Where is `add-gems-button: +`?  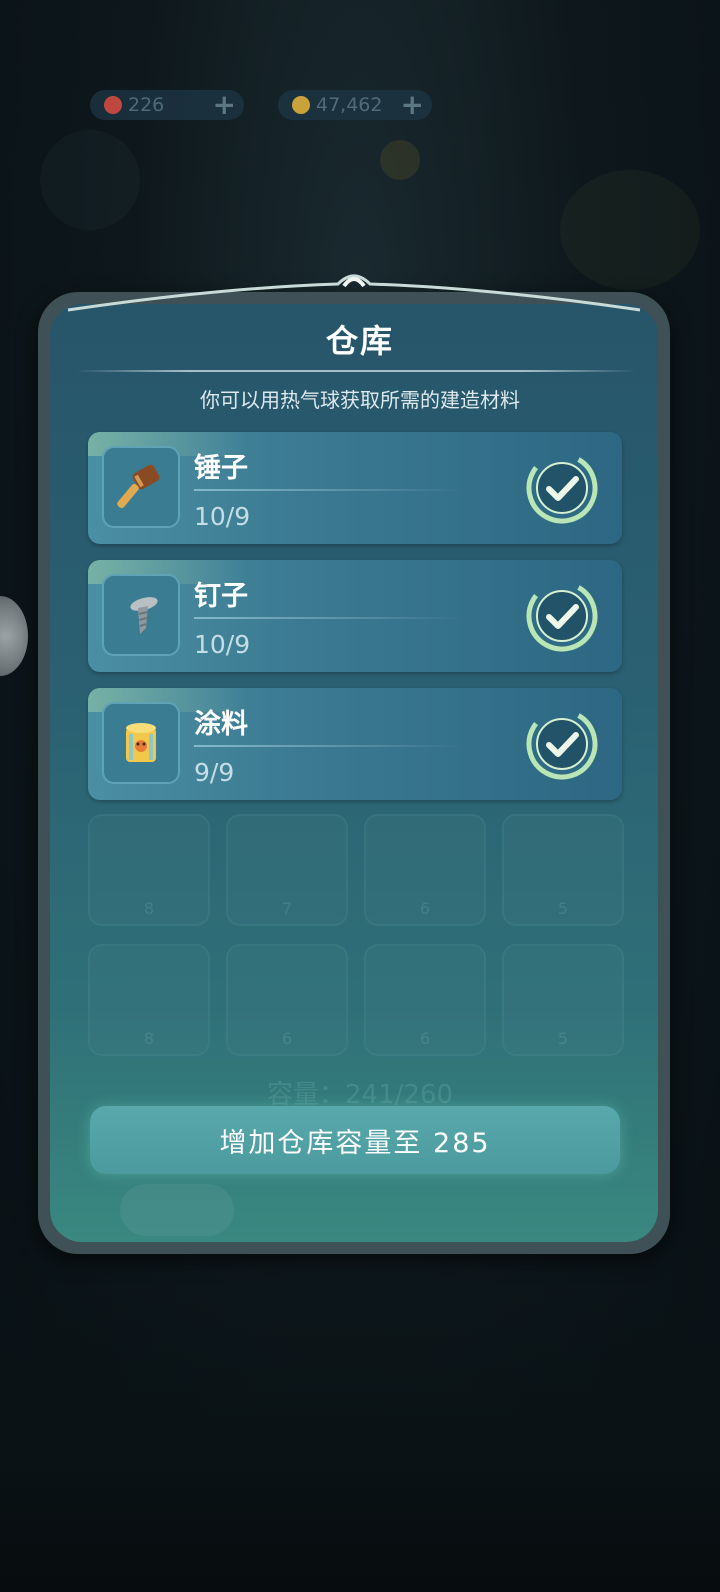
add-gems-button: + is located at coordinates (224, 105).